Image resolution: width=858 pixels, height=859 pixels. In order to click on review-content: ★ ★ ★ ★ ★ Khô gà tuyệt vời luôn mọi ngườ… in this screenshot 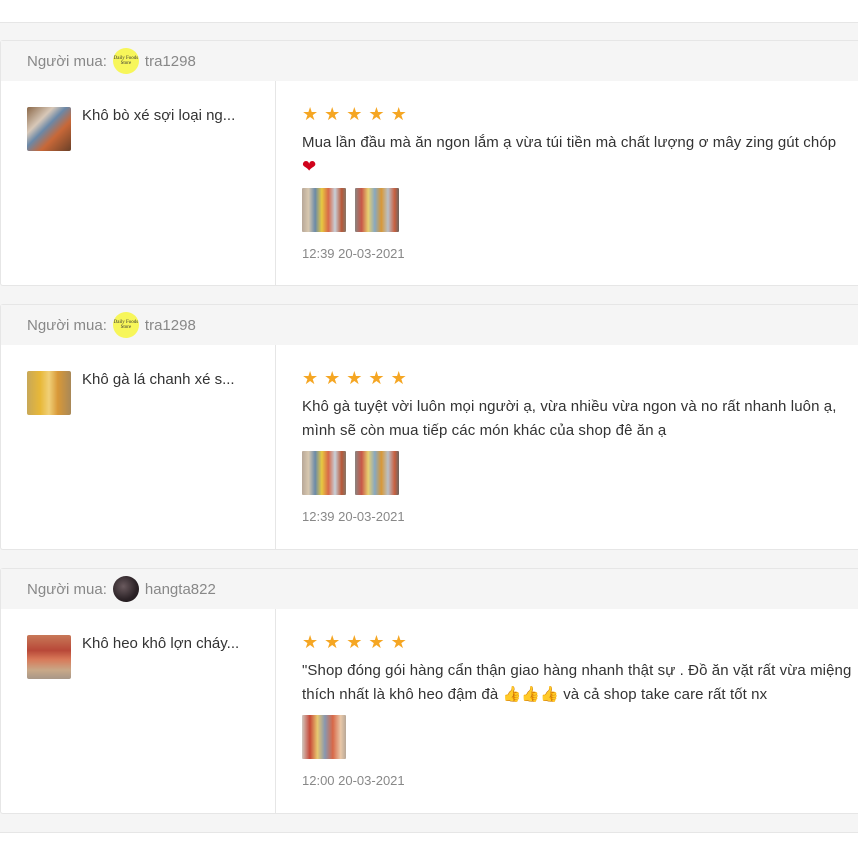, I will do `click(578, 446)`.